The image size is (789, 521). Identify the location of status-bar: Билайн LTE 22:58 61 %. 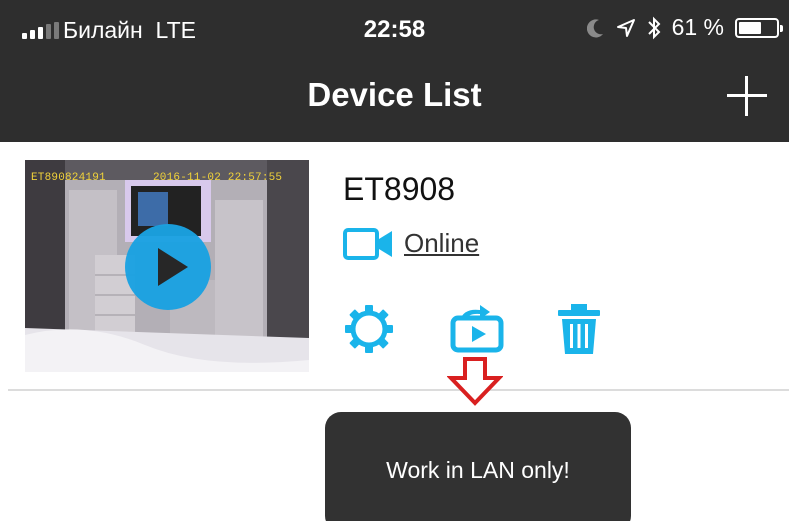
(394, 29).